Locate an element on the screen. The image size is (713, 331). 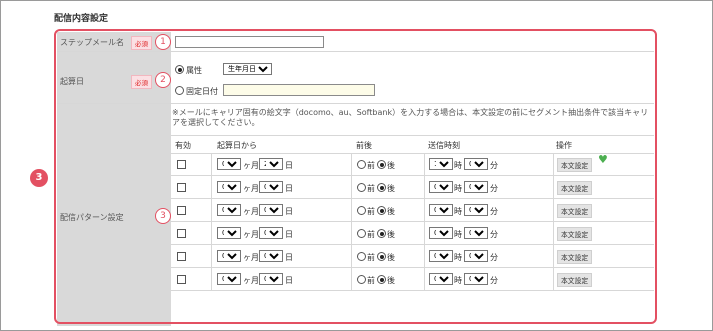
section-title: 配信内容設定 is located at coordinates (81, 19).